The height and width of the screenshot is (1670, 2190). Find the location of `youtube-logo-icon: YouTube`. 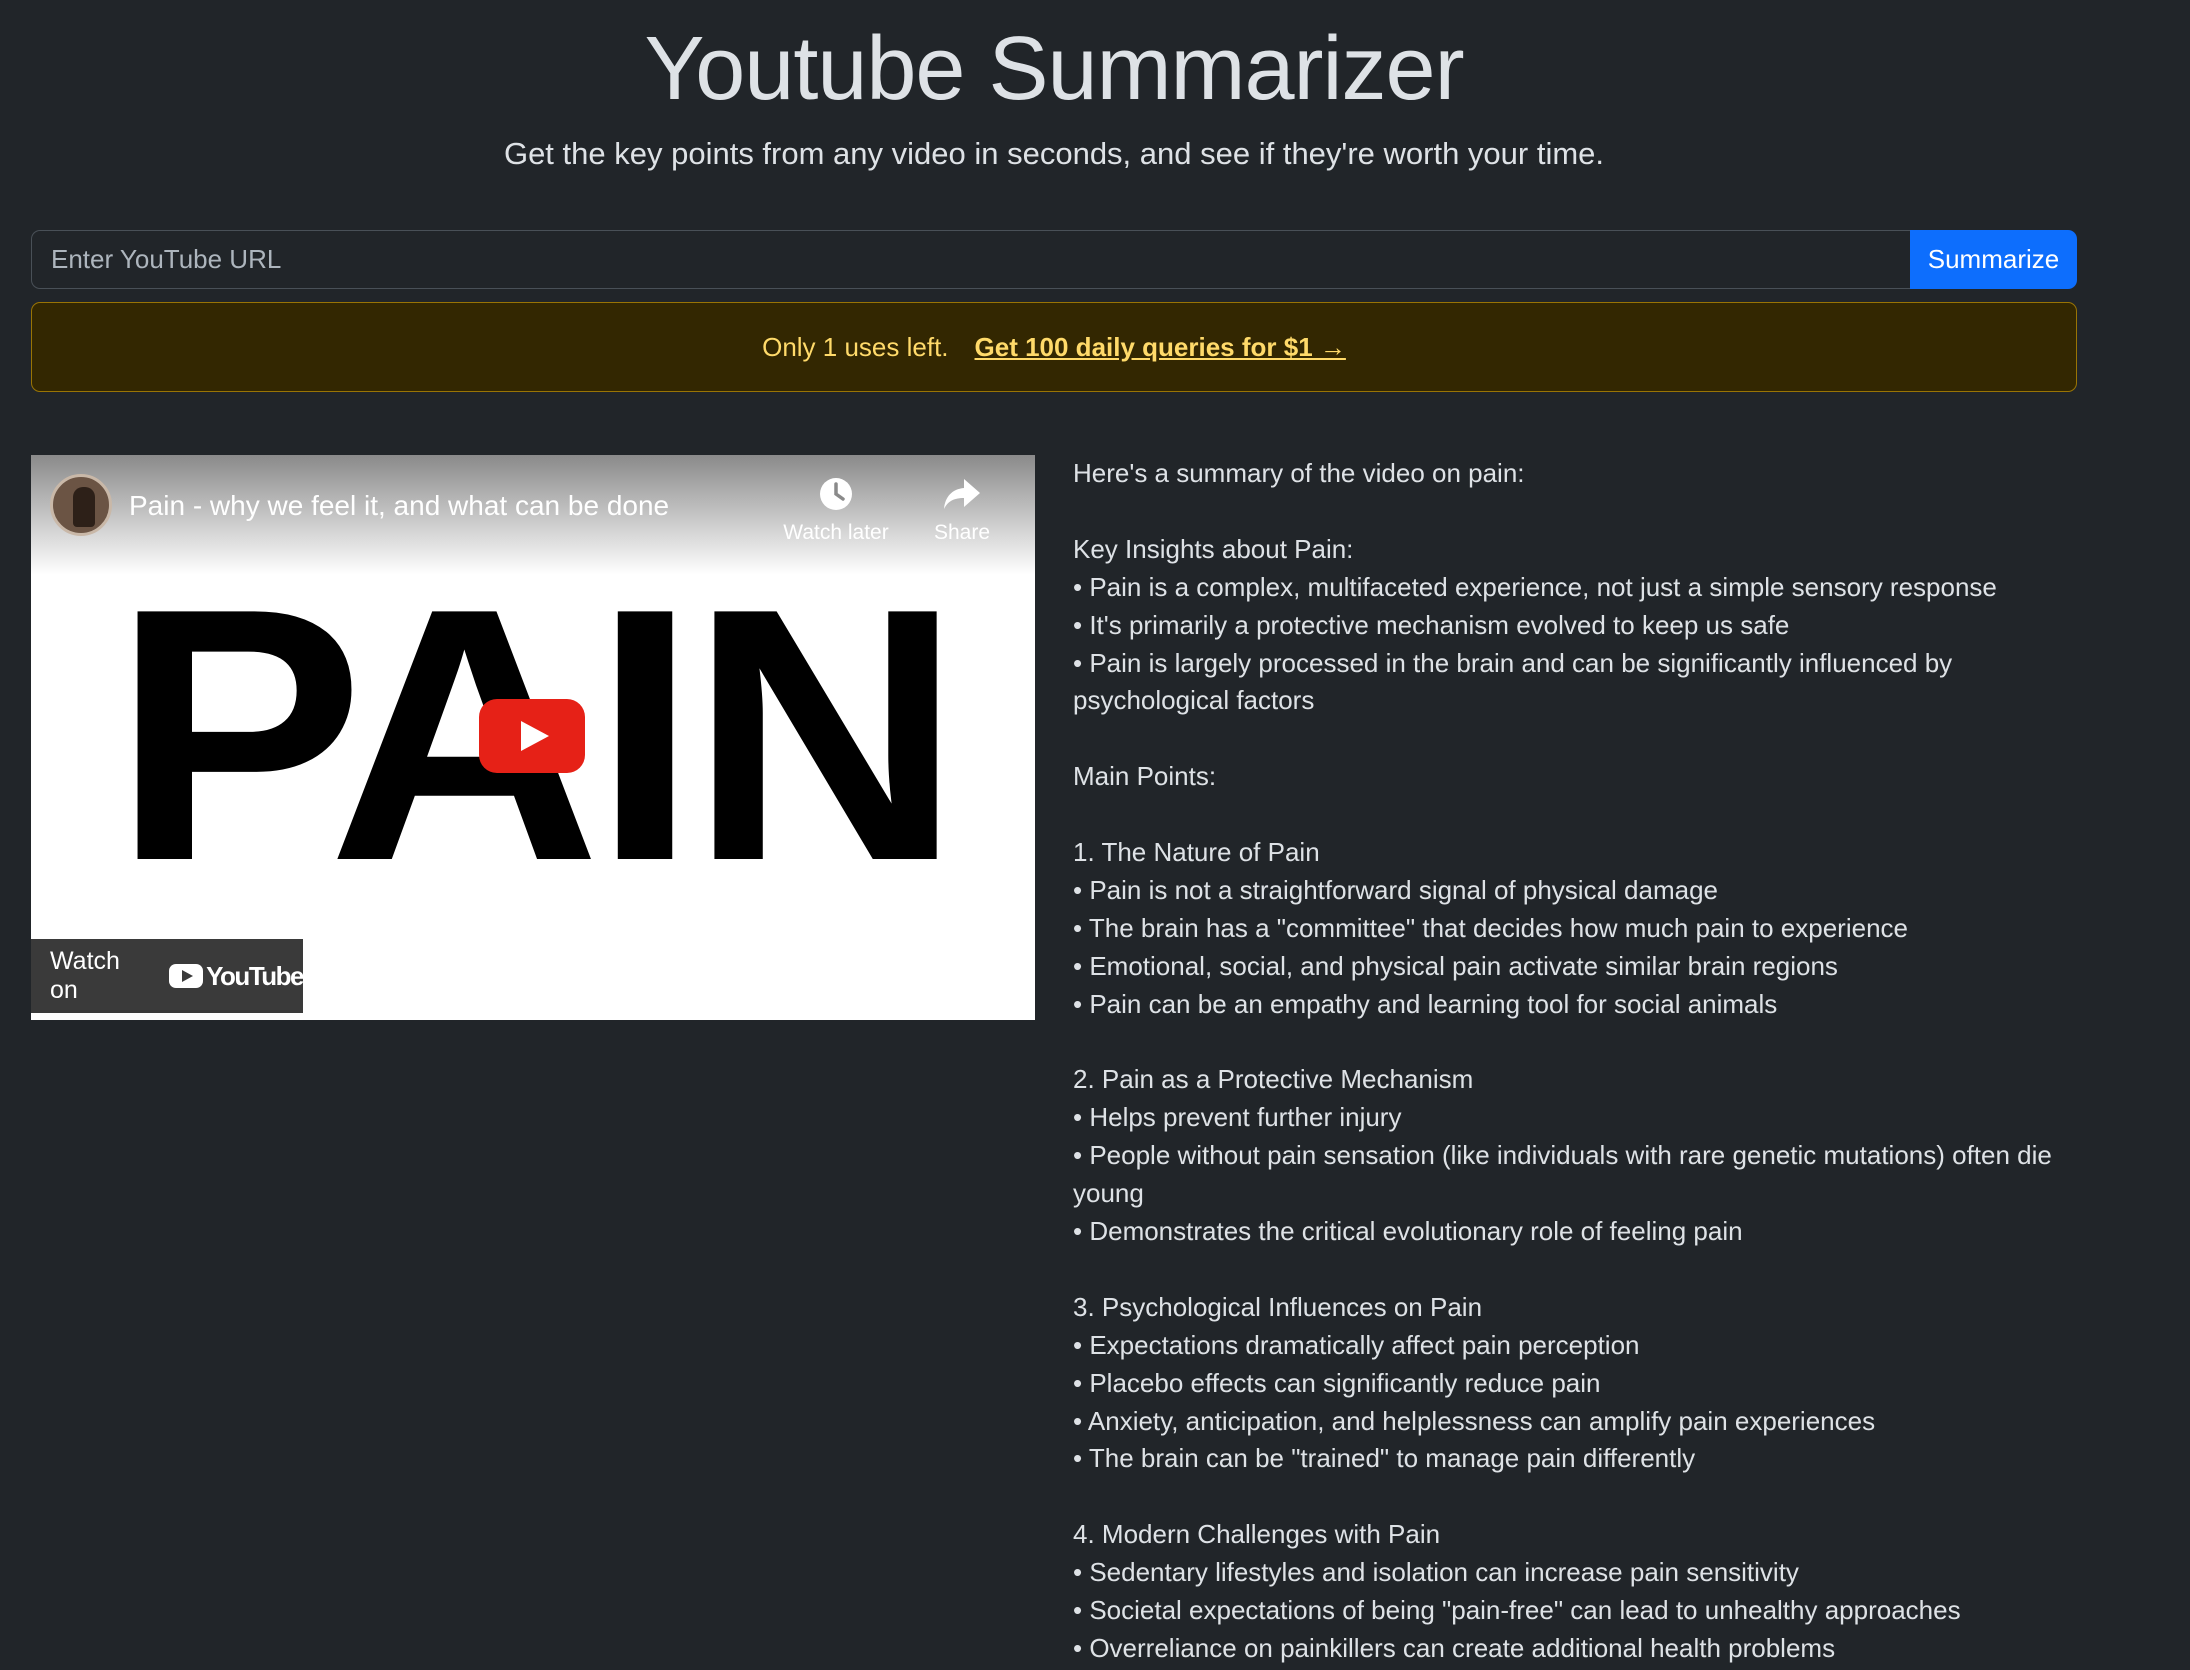

youtube-logo-icon: YouTube is located at coordinates (236, 976).